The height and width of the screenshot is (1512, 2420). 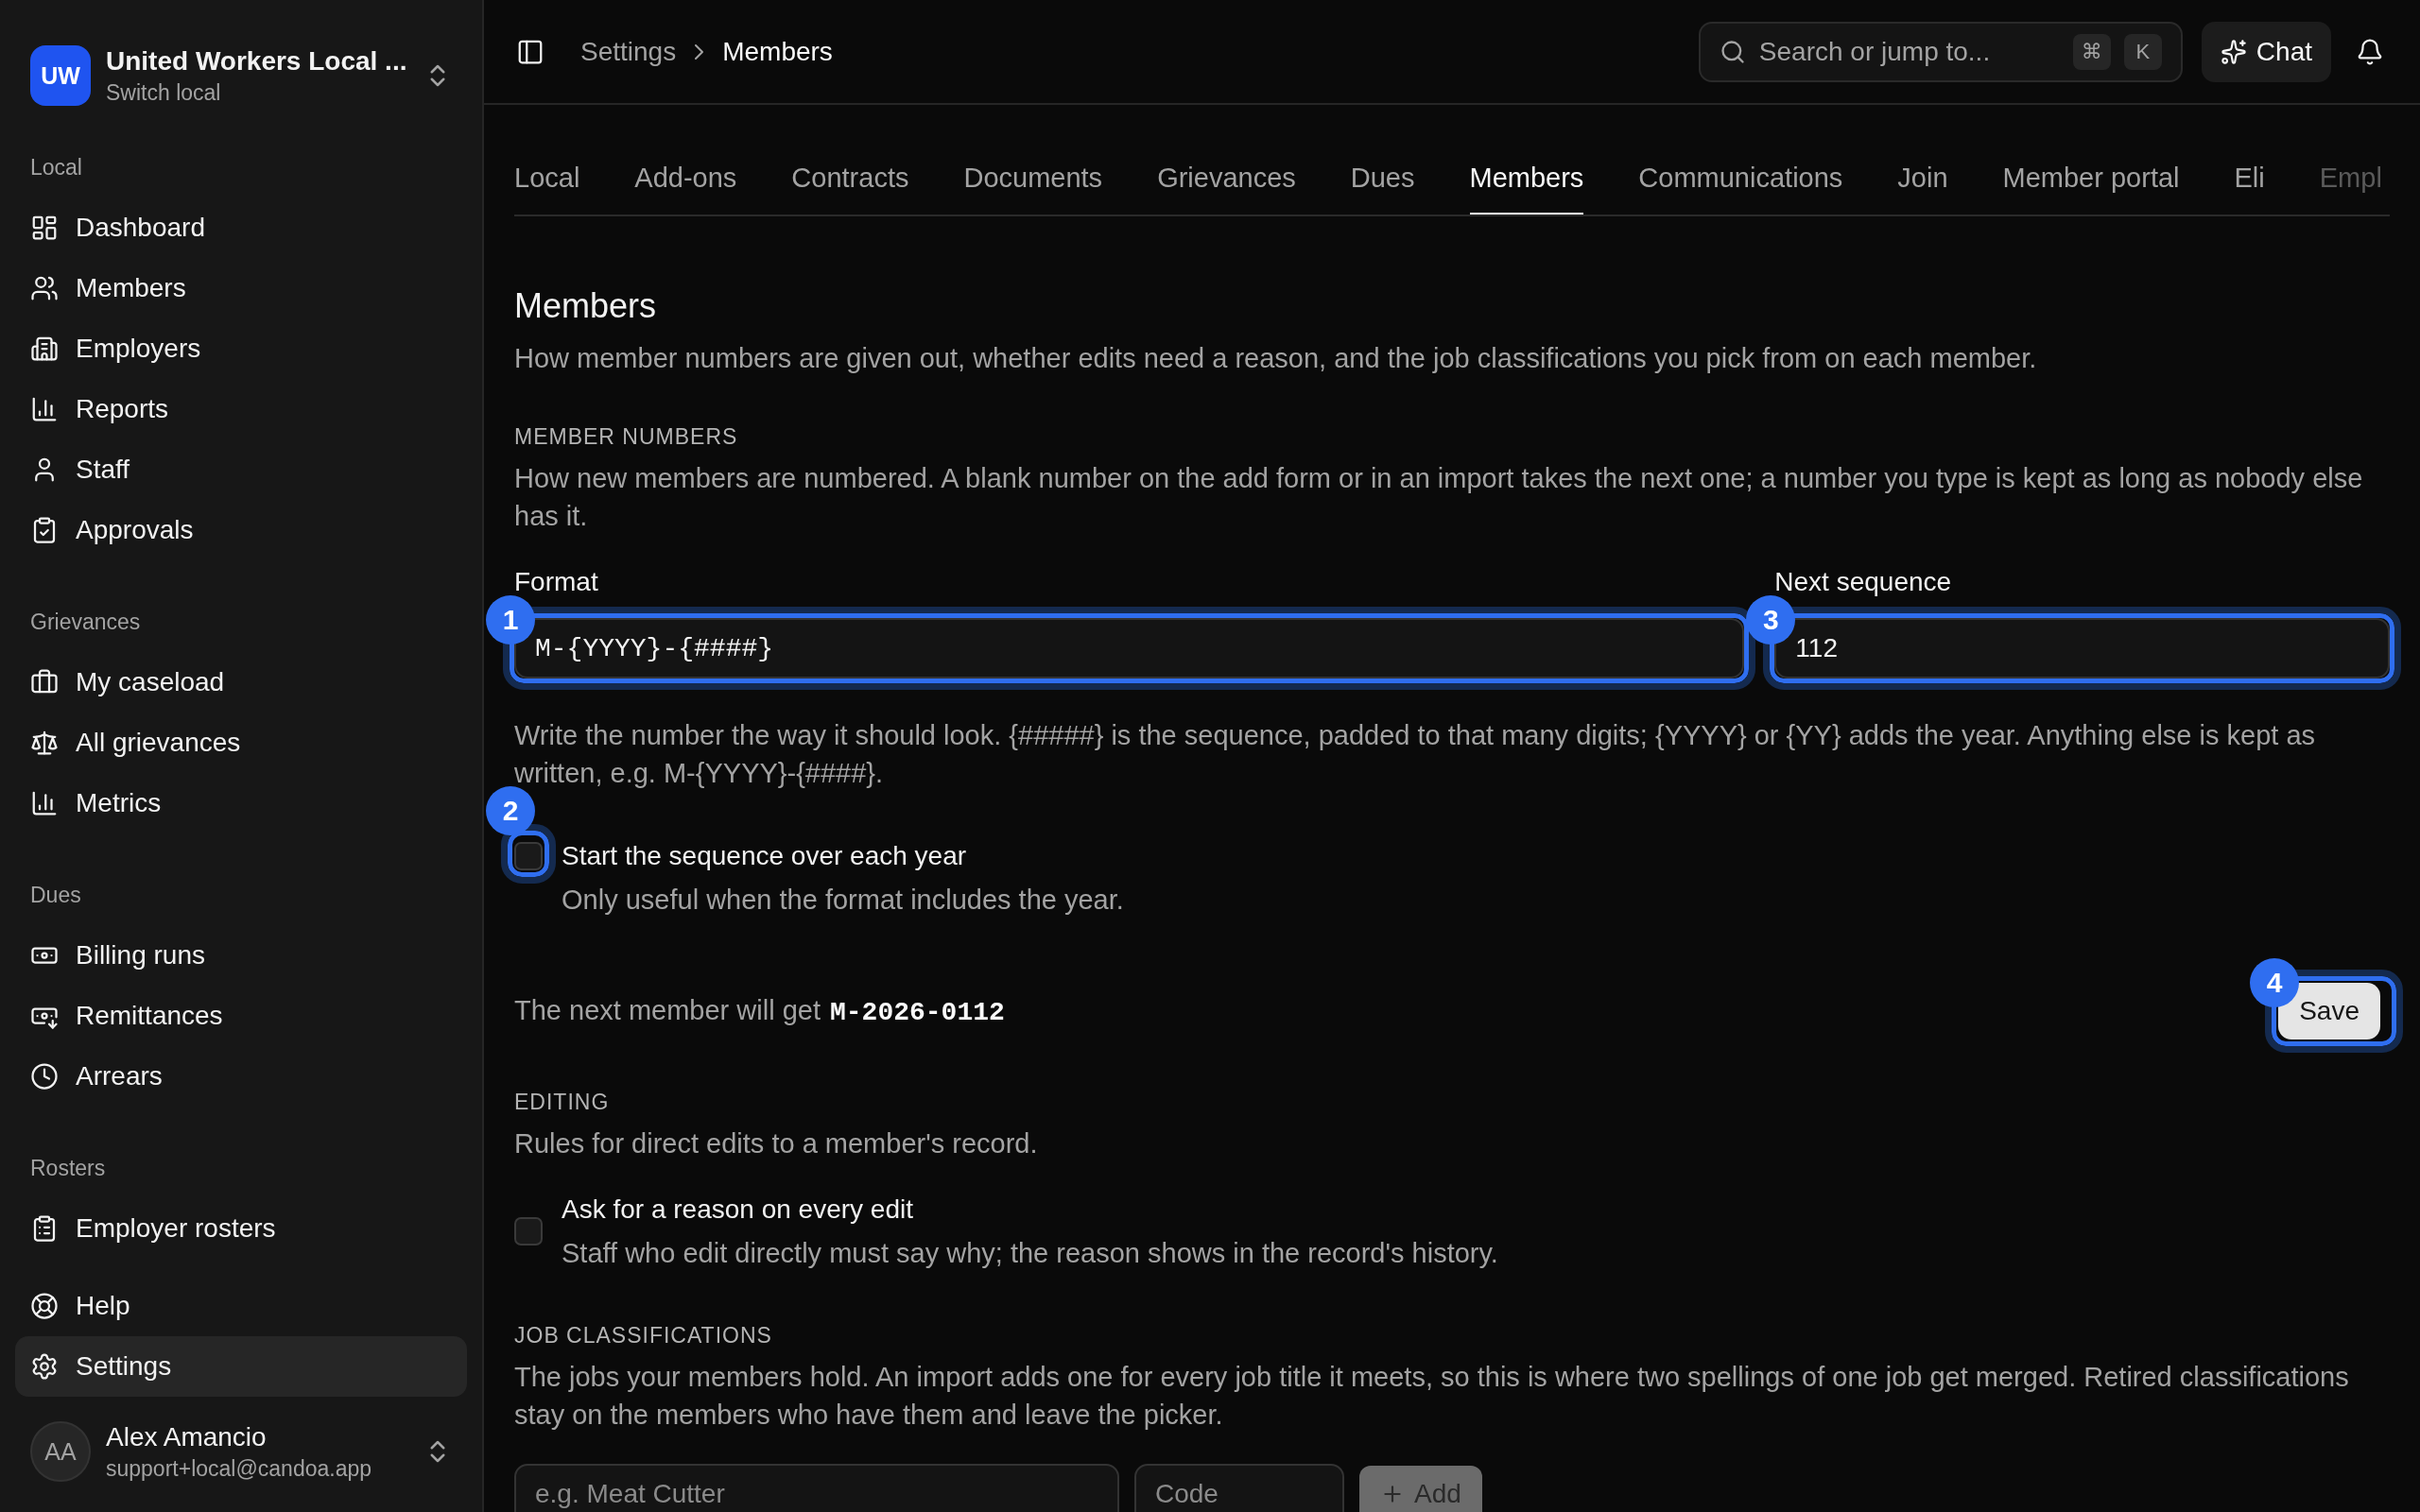 I want to click on building-icon, so click(x=44, y=349).